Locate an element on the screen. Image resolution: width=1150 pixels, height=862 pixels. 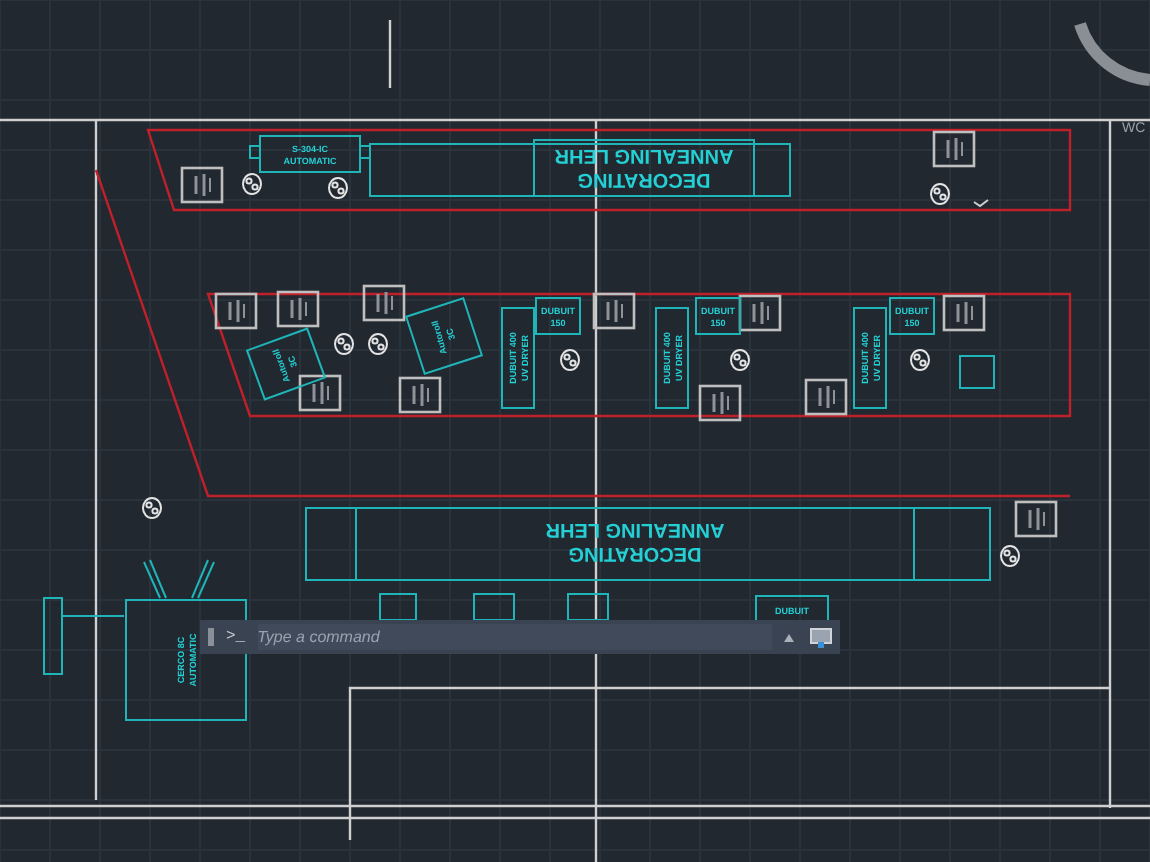
grip-handle is located at coordinates (211, 637).